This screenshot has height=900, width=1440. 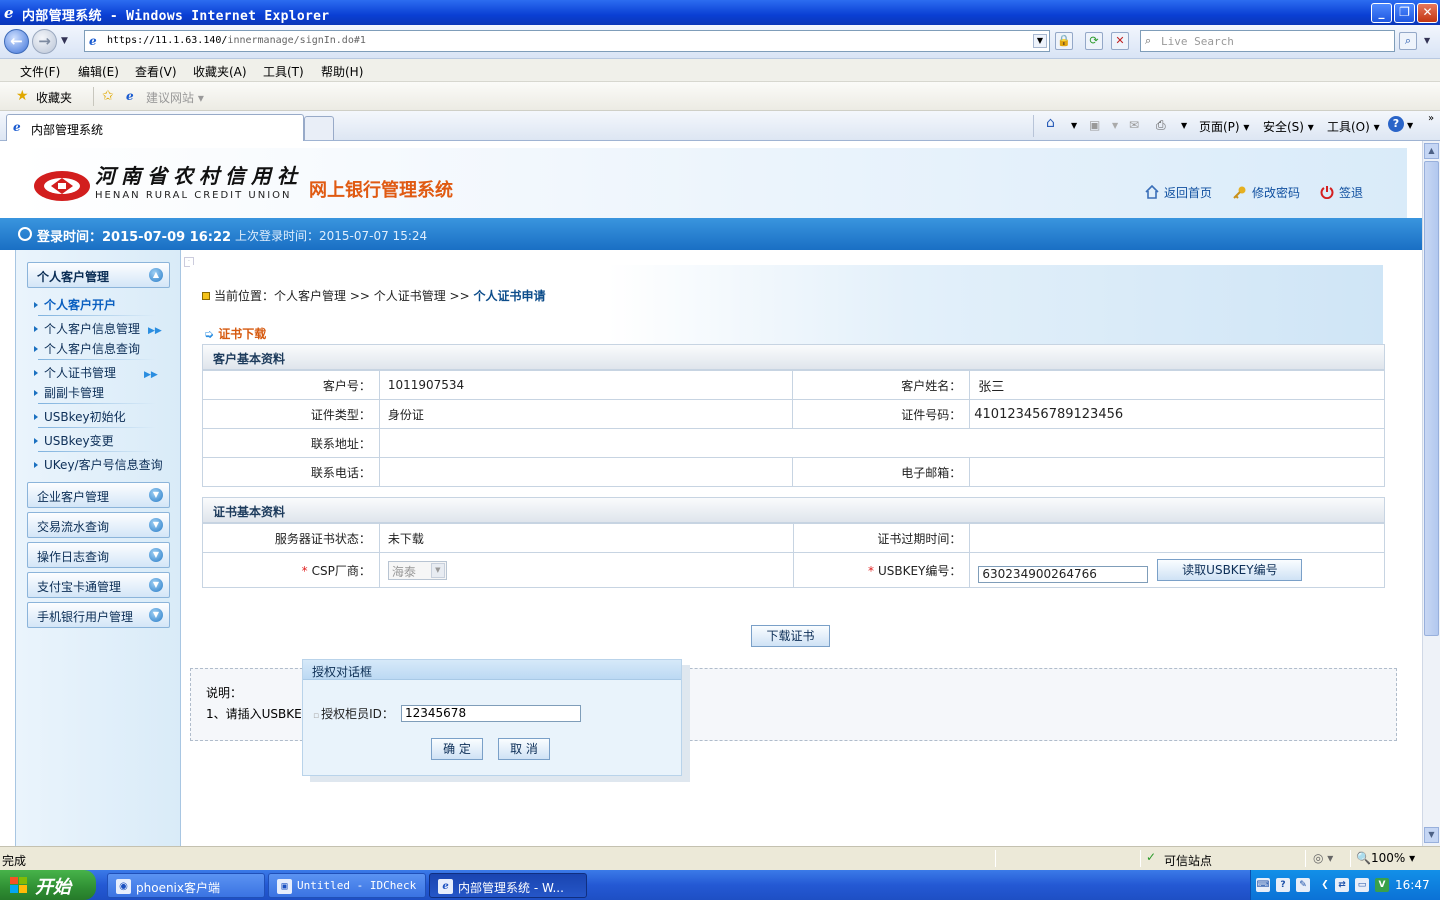 I want to click on tab-title: 内部管理系统, so click(x=67, y=130).